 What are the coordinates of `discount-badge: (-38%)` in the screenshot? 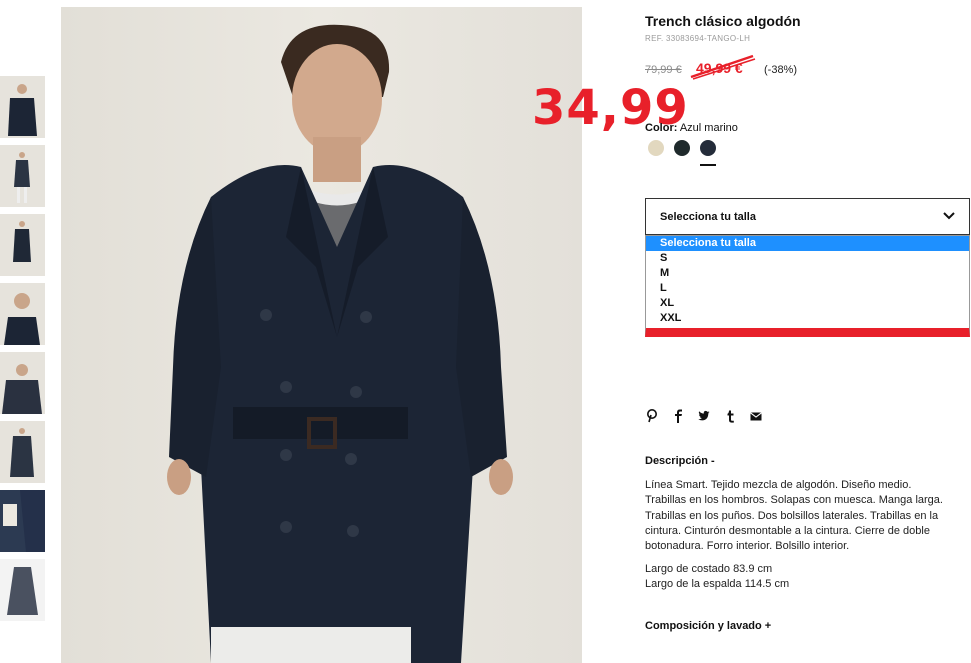 It's located at (781, 70).